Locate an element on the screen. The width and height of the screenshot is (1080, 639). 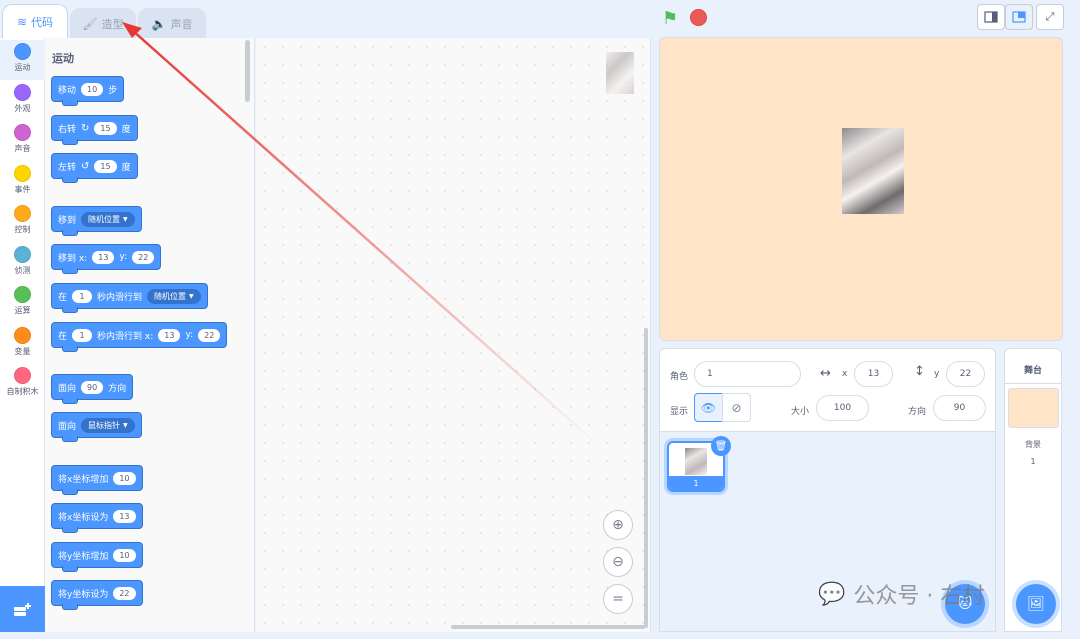
tab-costumes: 🖌 造型 is located at coordinates (103, 23).